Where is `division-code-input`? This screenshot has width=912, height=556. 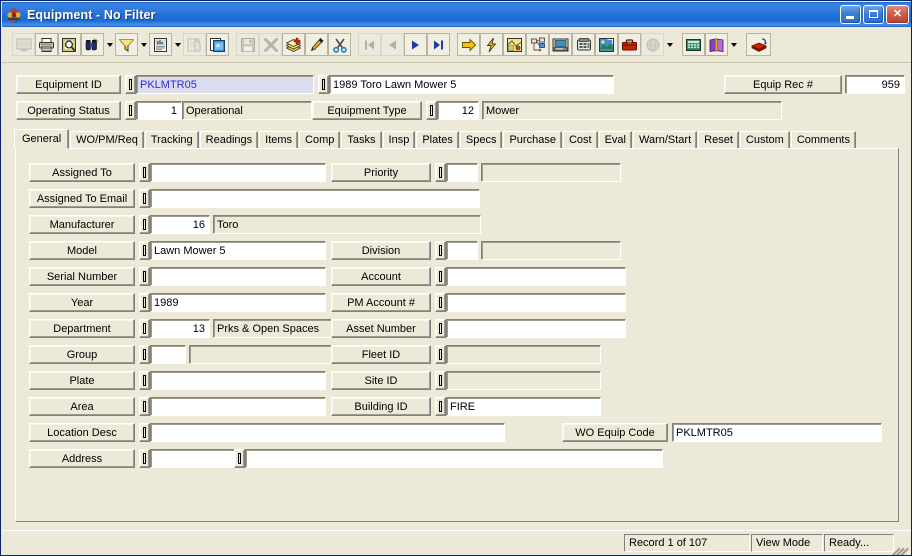 division-code-input is located at coordinates (462, 250).